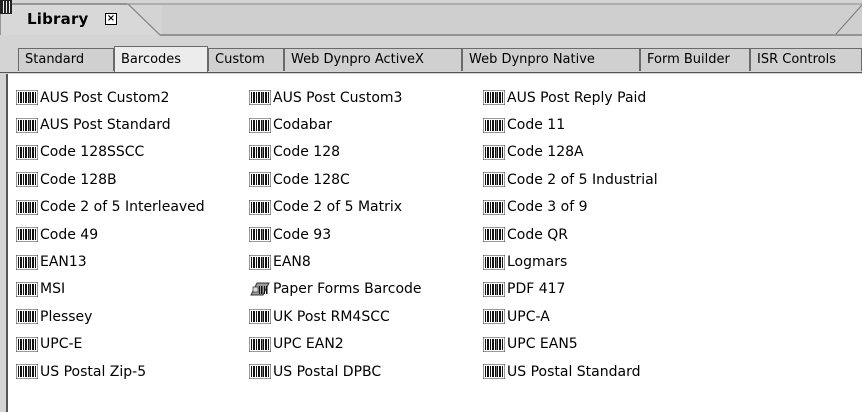  I want to click on palette-item: Code QR, so click(570, 234).